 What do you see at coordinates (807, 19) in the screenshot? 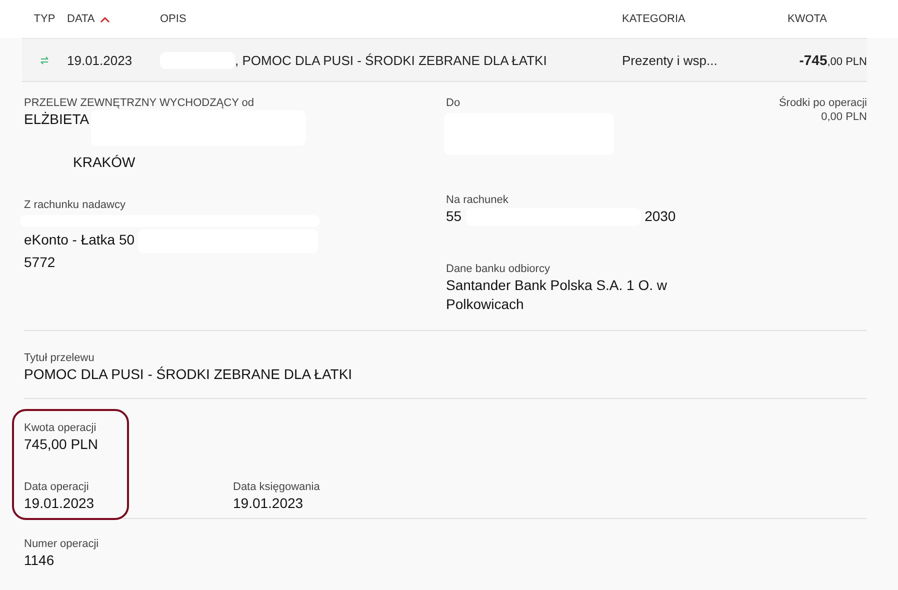
I see `column-header: KWOTA` at bounding box center [807, 19].